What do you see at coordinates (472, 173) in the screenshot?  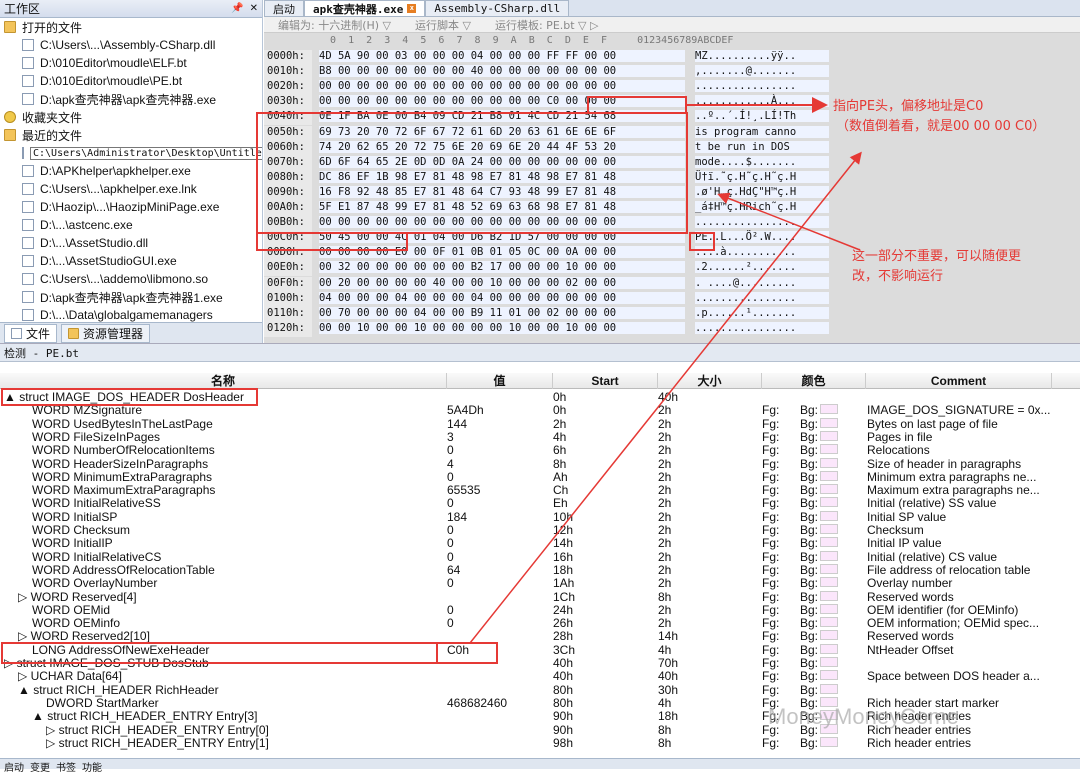 I see `dos-stub-box` at bounding box center [472, 173].